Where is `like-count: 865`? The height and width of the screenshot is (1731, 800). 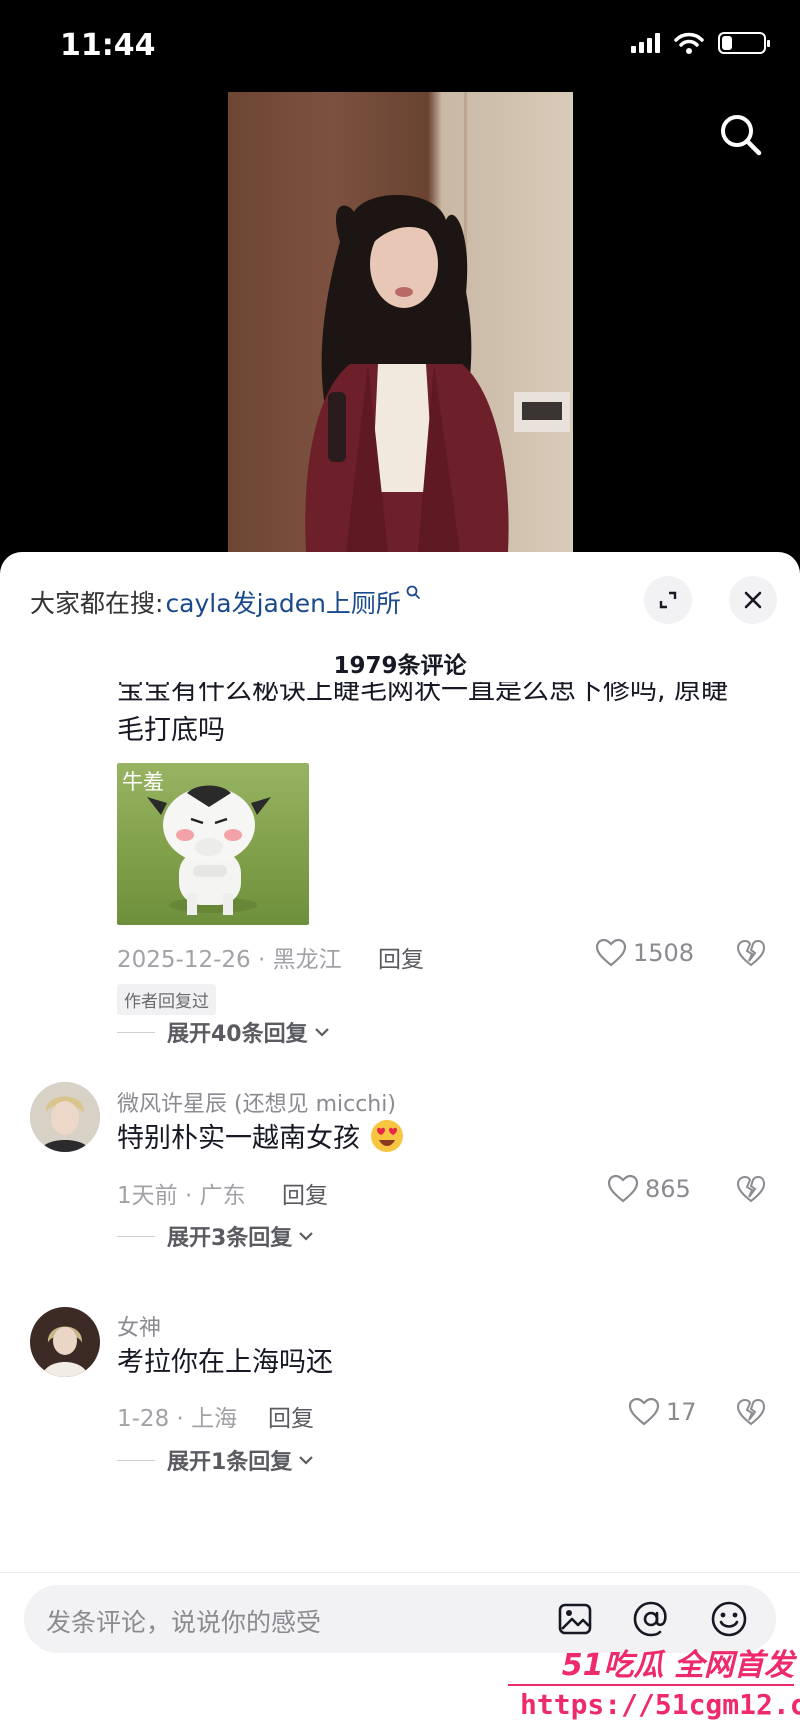
like-count: 865 is located at coordinates (668, 1189).